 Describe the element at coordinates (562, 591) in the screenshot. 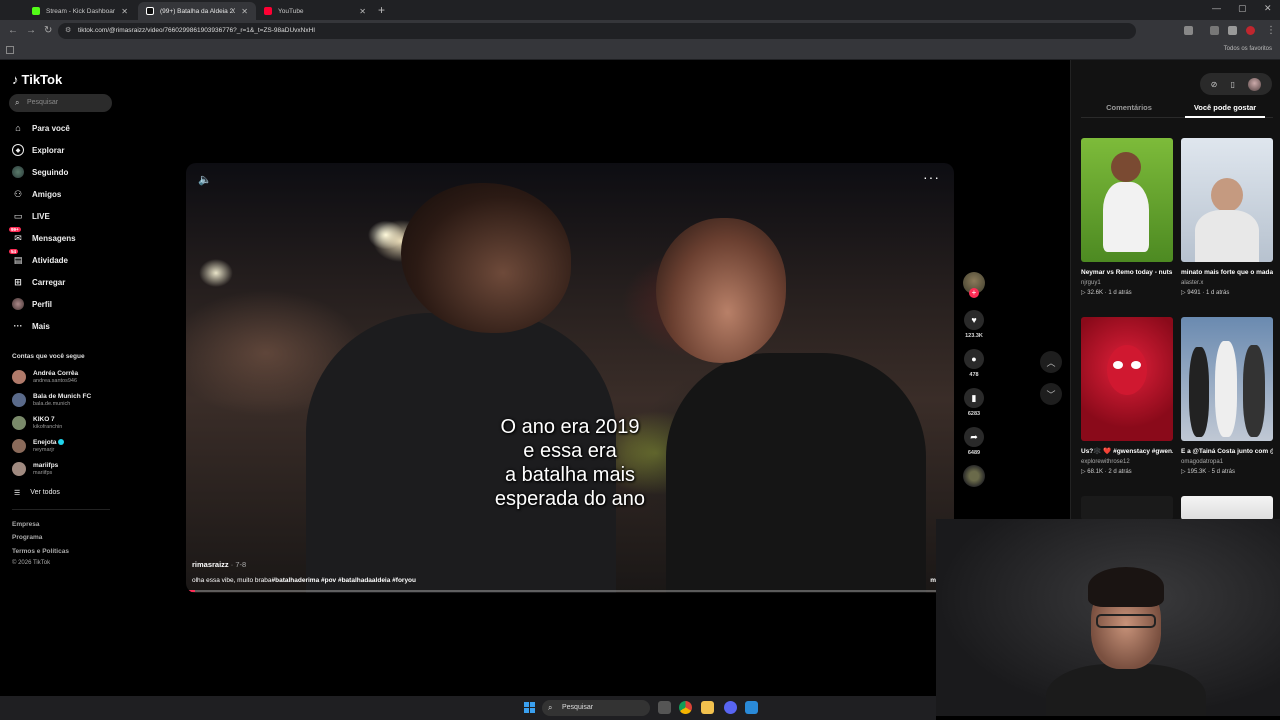

I see `video-progress-bar` at that location.